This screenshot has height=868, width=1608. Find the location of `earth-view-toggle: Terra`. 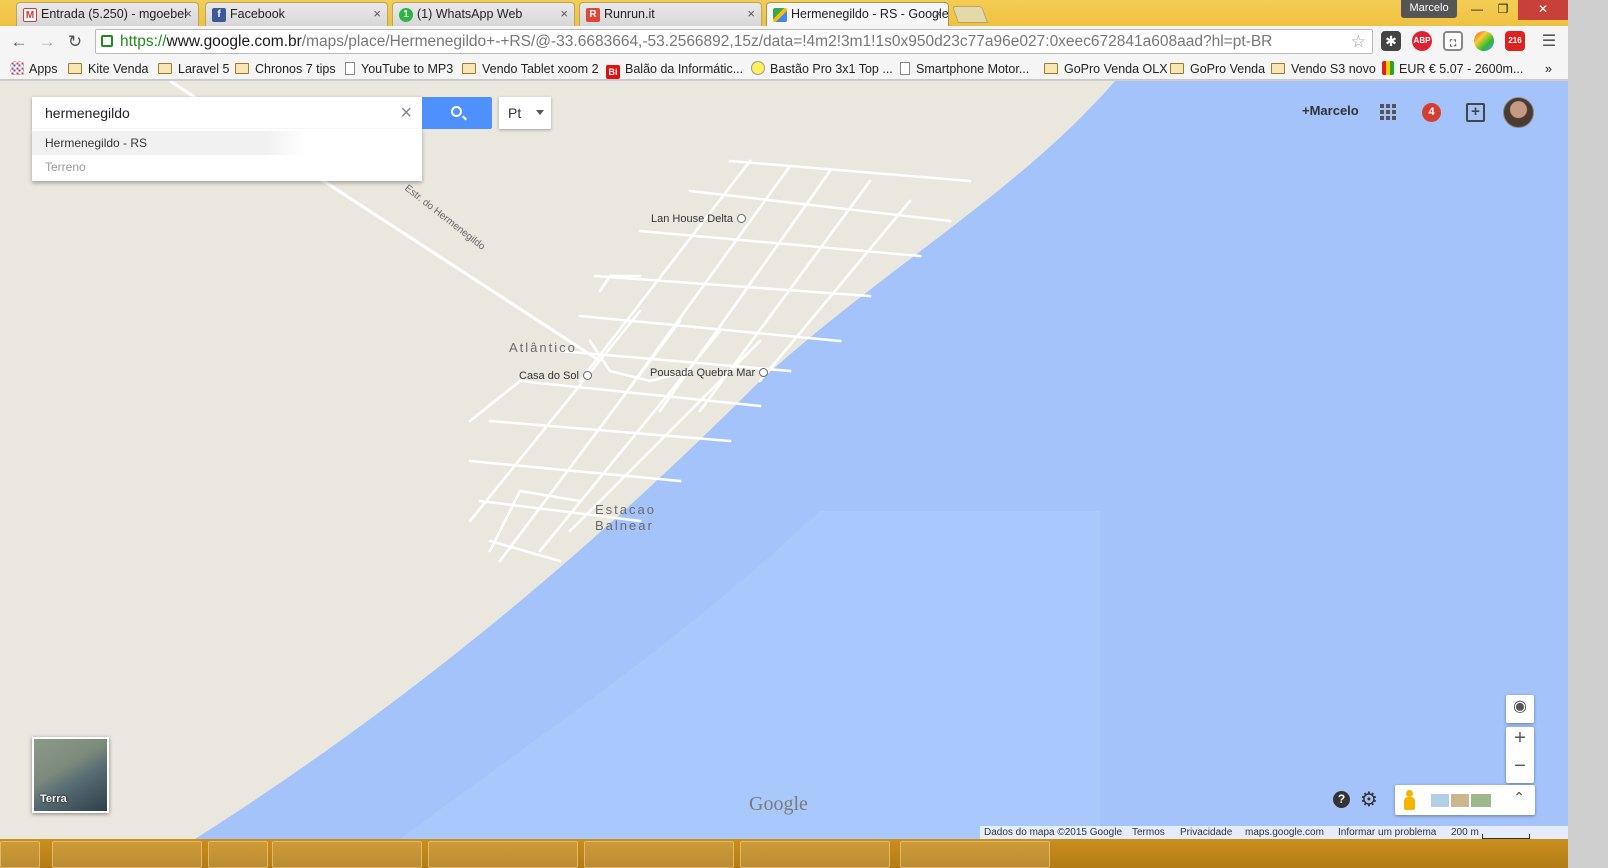

earth-view-toggle: Terra is located at coordinates (70, 775).